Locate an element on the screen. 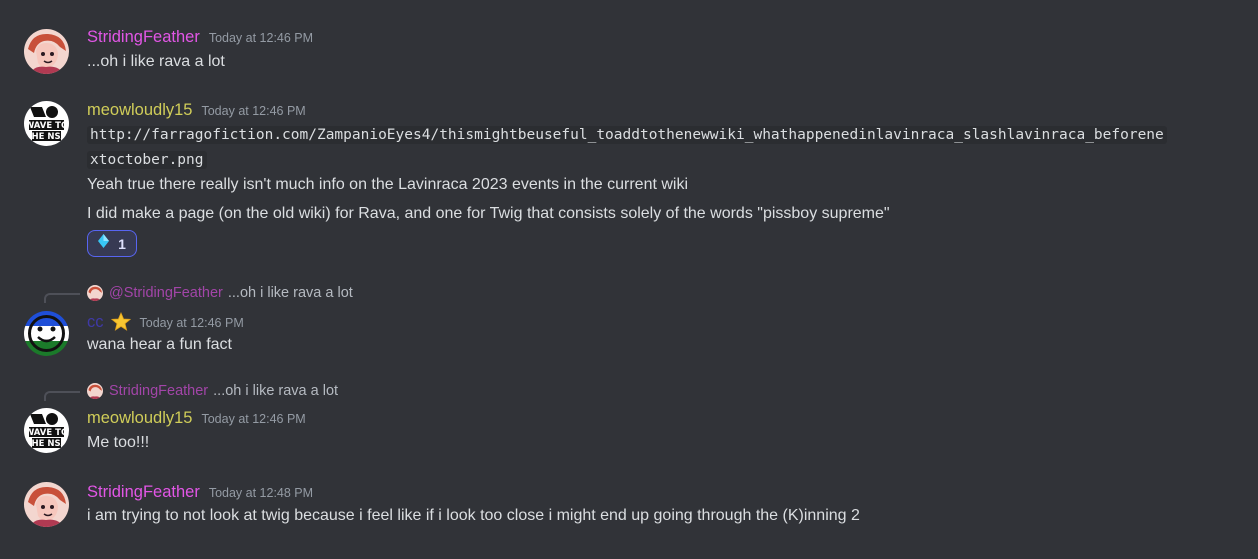 The height and width of the screenshot is (559, 1258). diamond-icon is located at coordinates (104, 243).